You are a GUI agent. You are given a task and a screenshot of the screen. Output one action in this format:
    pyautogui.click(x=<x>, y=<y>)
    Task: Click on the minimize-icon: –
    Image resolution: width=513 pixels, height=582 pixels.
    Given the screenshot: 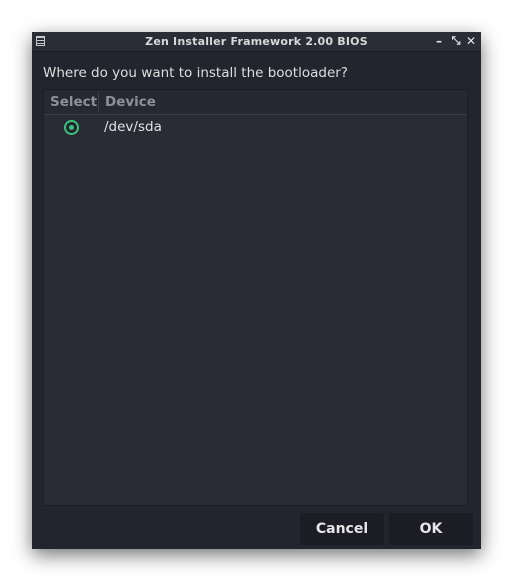 What is the action you would take?
    pyautogui.click(x=439, y=41)
    